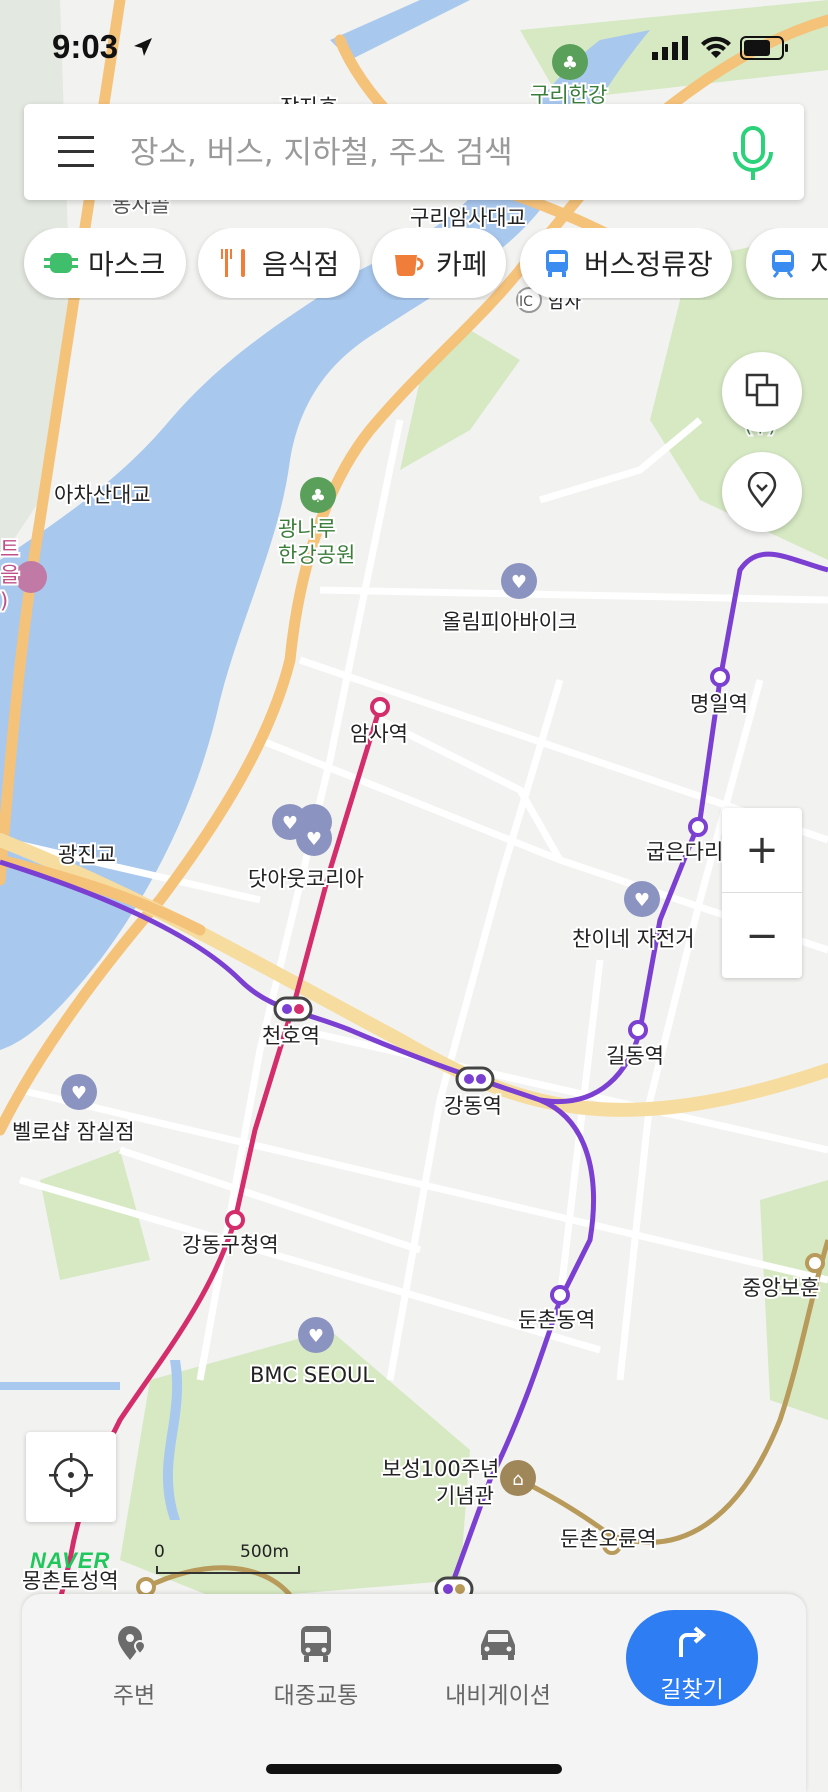 This screenshot has height=1792, width=828. I want to click on chip-restaurant: 음식점, so click(279, 263).